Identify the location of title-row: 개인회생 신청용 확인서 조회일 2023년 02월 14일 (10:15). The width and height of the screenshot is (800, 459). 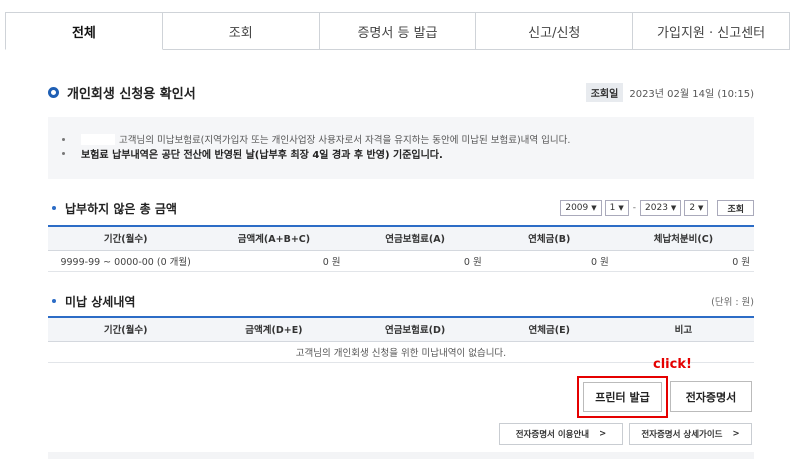
(401, 92).